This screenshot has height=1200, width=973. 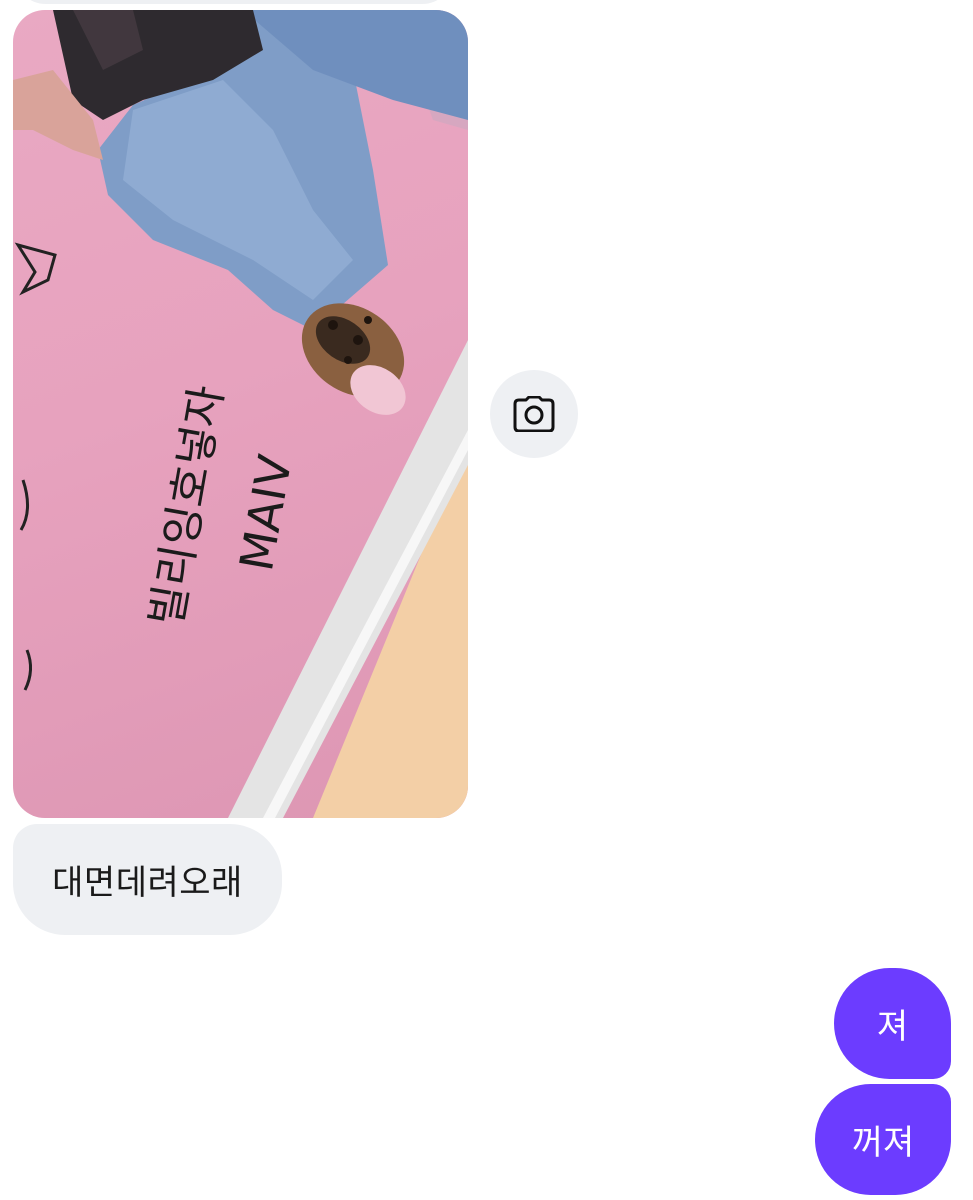 I want to click on sent-message-text: 꺼져, so click(x=883, y=1143).